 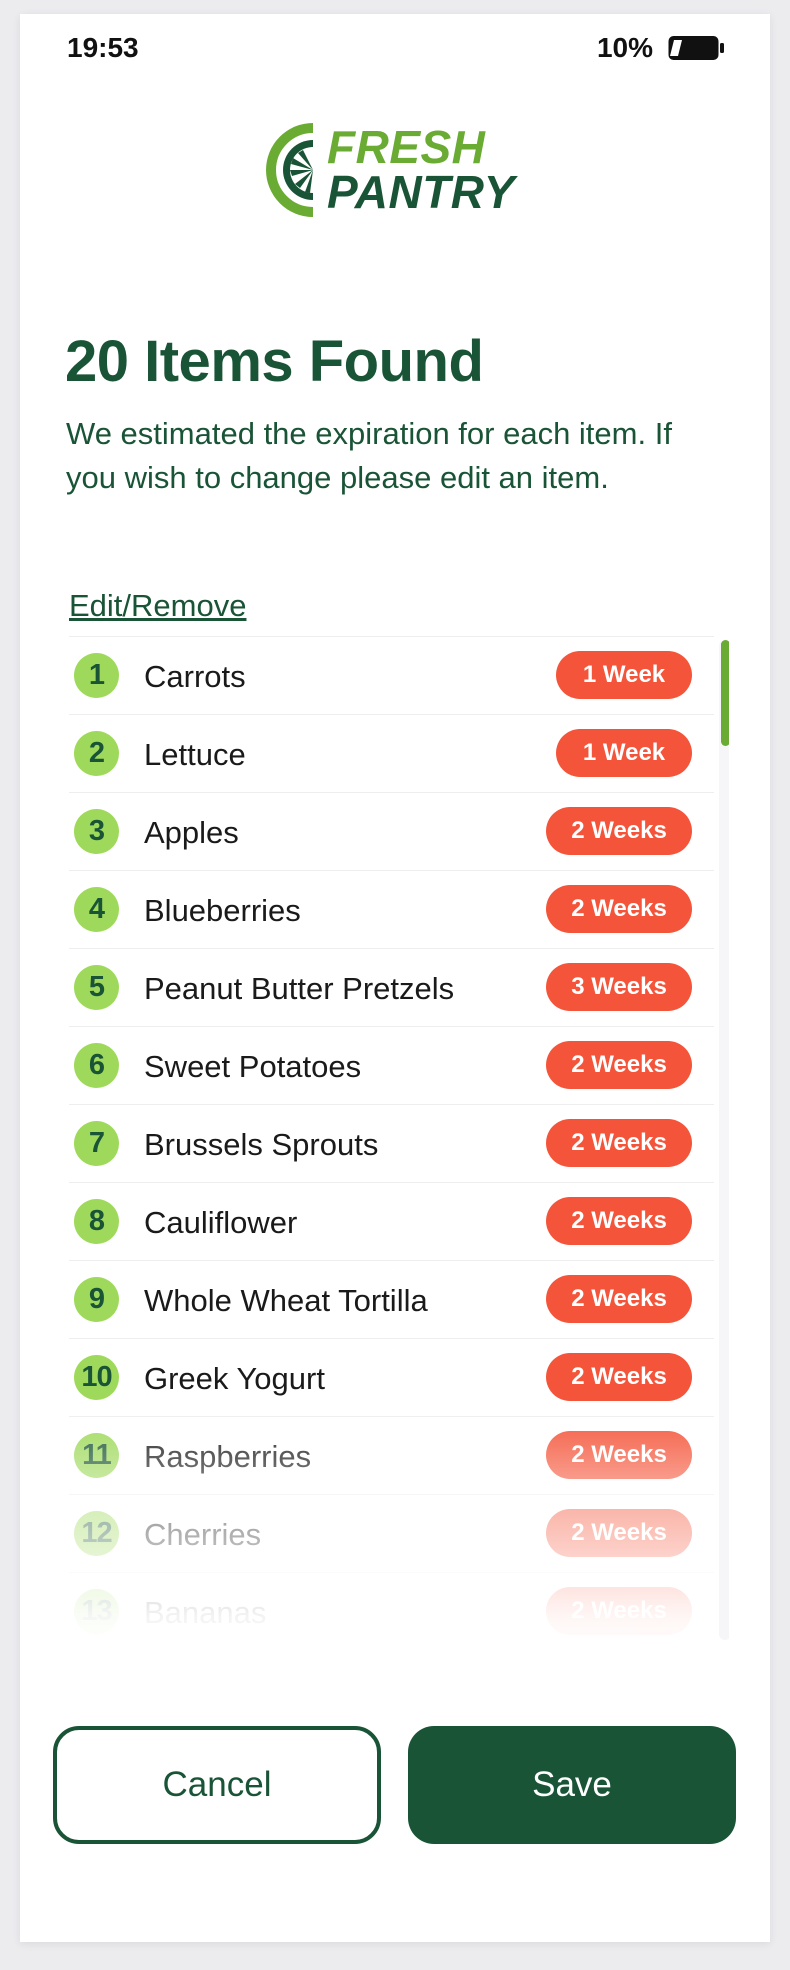 I want to click on item-name: Whole Wheat Tortilla, so click(x=286, y=1300).